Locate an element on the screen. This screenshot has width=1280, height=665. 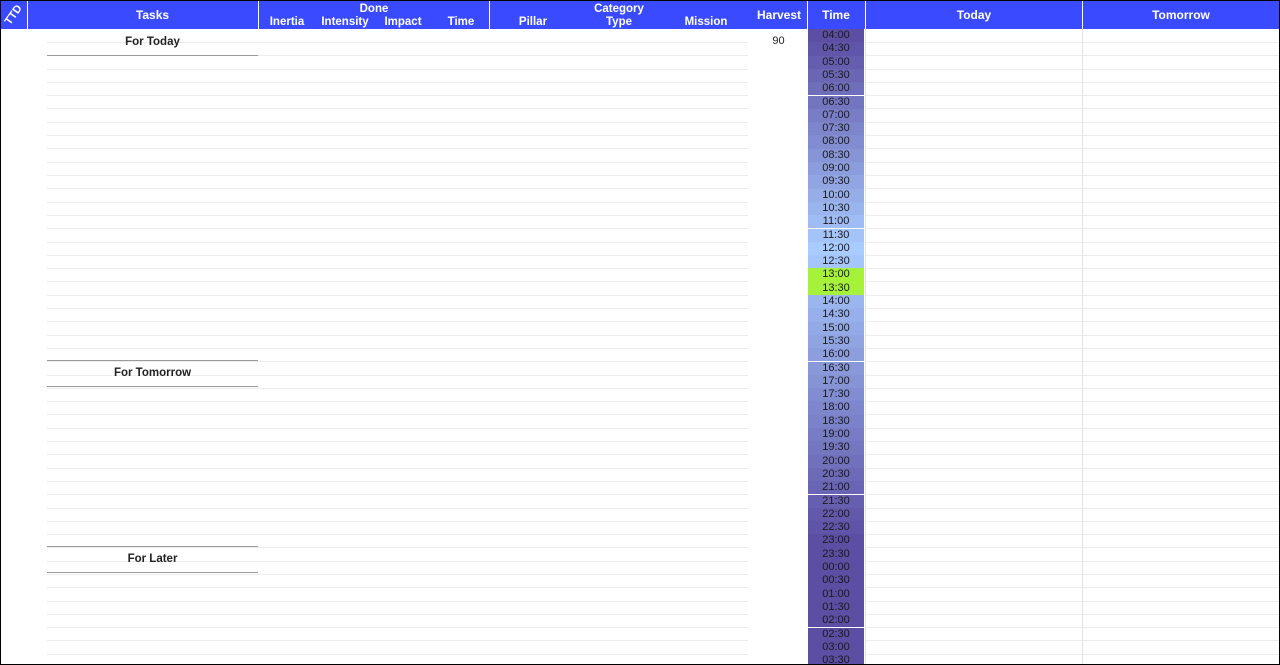
intensity-header: Intensity is located at coordinates (345, 22).